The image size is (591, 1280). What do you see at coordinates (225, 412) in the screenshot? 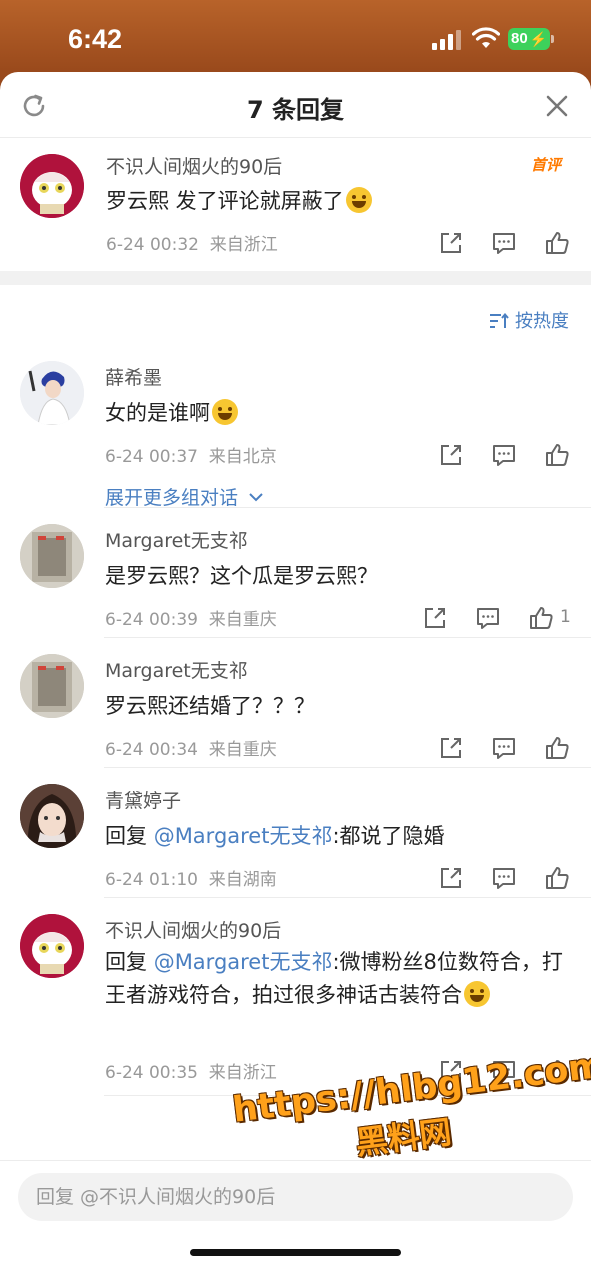
I see `crying-emoji-icon` at bounding box center [225, 412].